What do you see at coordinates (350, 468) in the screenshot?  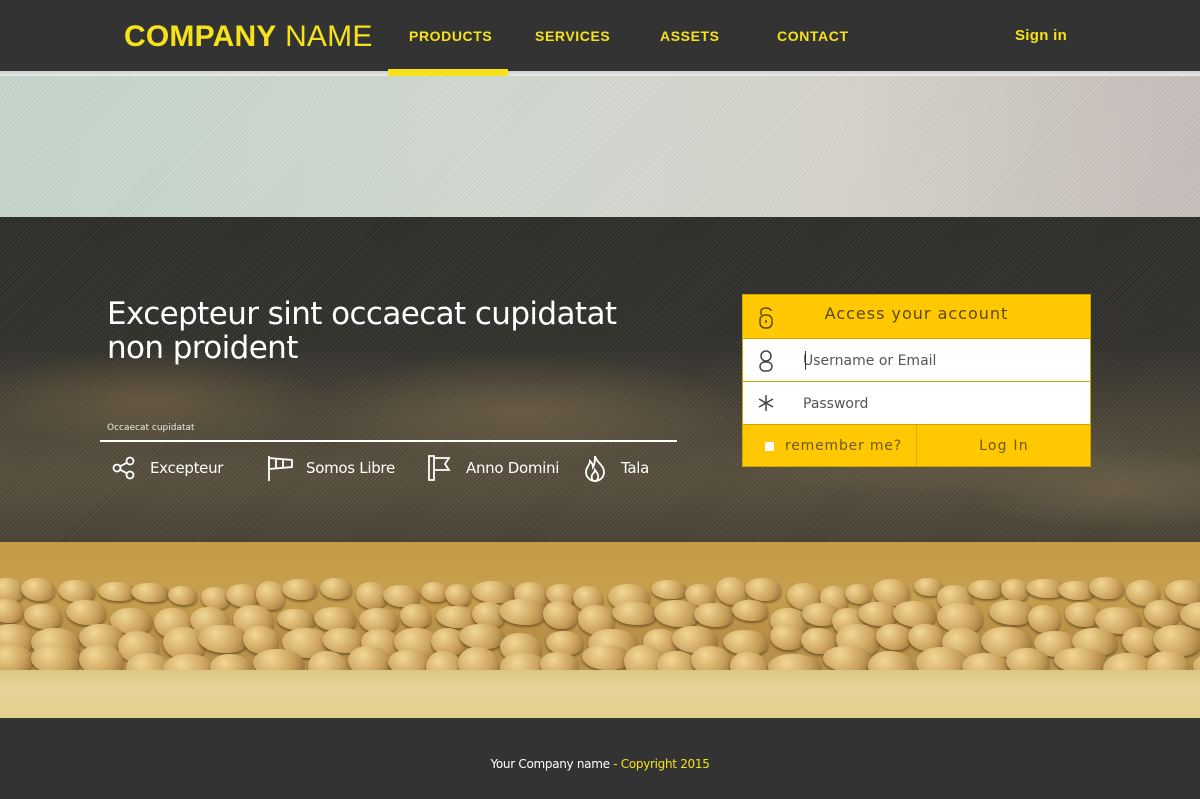 I see `feature-label: Somos Libre` at bounding box center [350, 468].